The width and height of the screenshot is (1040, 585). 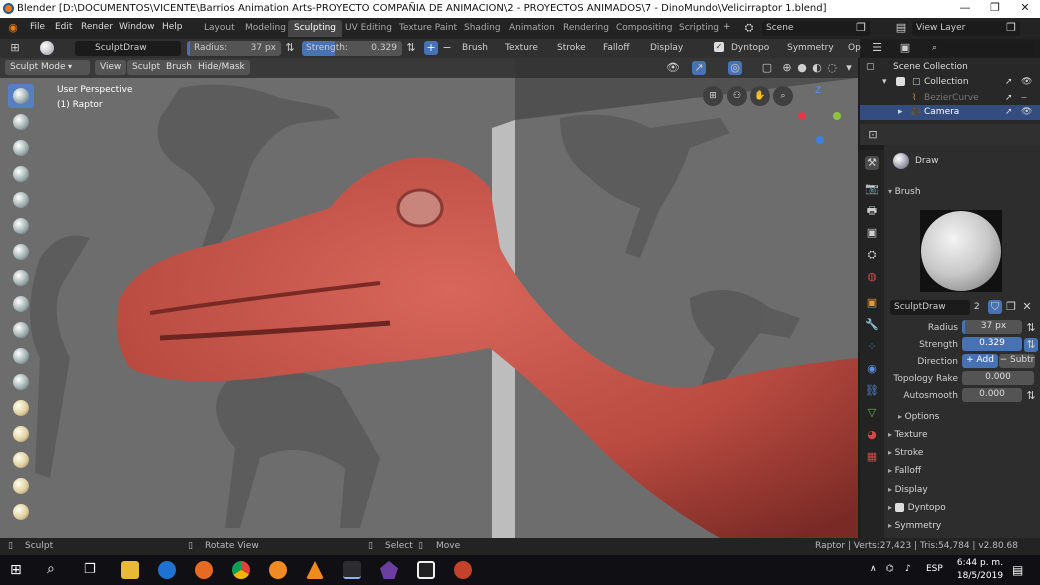 What do you see at coordinates (521, 48) in the screenshot?
I see `texture-menu: Texture` at bounding box center [521, 48].